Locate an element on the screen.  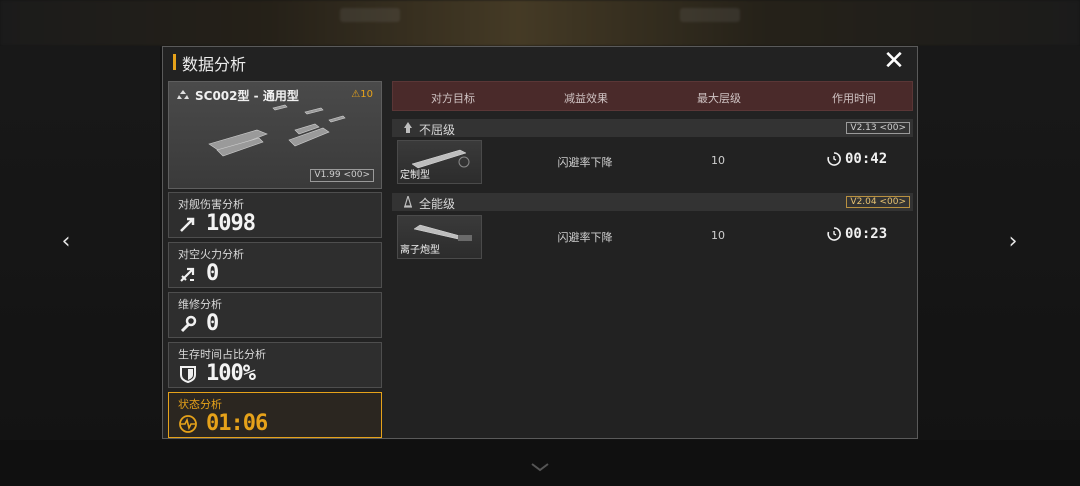
table-row: 定制型 闪避率下降 10 00:42 is located at coordinates (652, 163).